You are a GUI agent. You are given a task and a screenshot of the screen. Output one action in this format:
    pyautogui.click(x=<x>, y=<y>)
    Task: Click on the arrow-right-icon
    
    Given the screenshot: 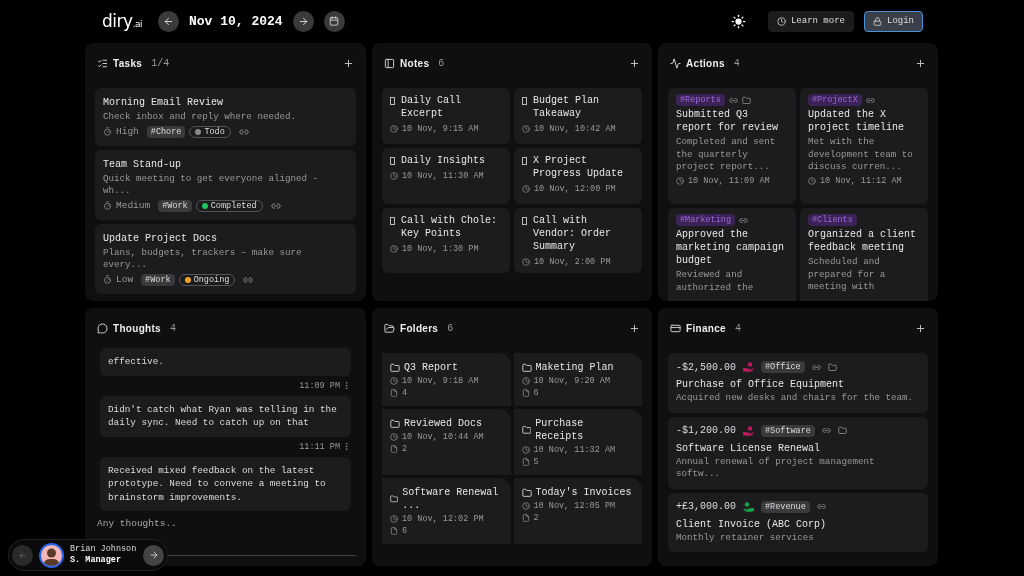 What is the action you would take?
    pyautogui.click(x=303, y=21)
    